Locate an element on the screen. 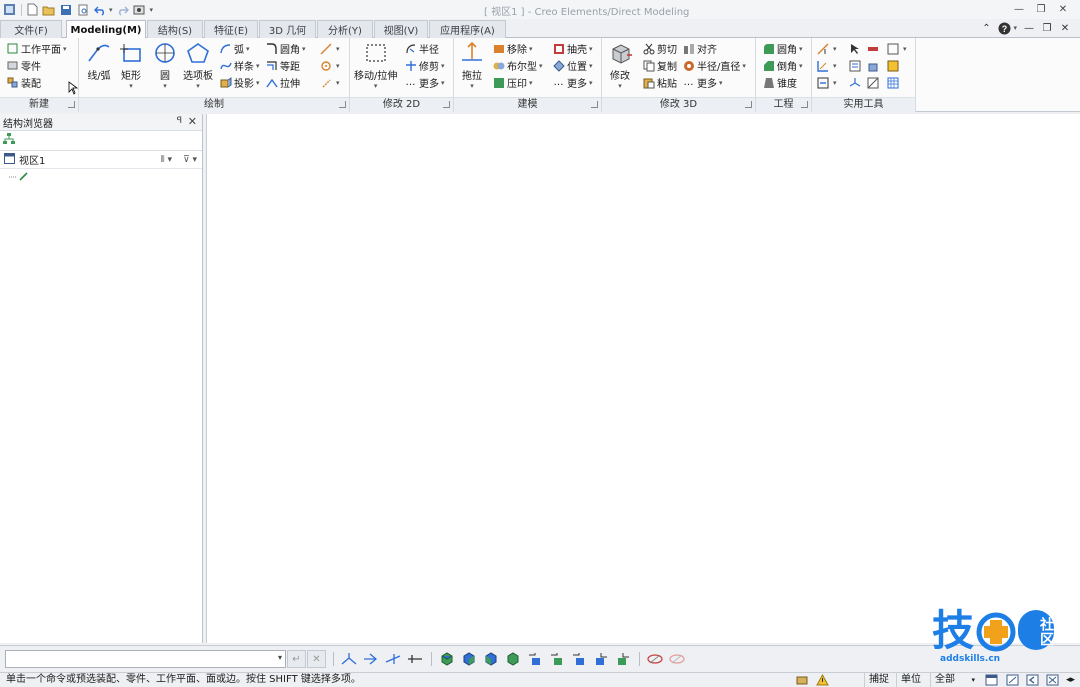  measure-tool-button: ▾ is located at coordinates (826, 48).